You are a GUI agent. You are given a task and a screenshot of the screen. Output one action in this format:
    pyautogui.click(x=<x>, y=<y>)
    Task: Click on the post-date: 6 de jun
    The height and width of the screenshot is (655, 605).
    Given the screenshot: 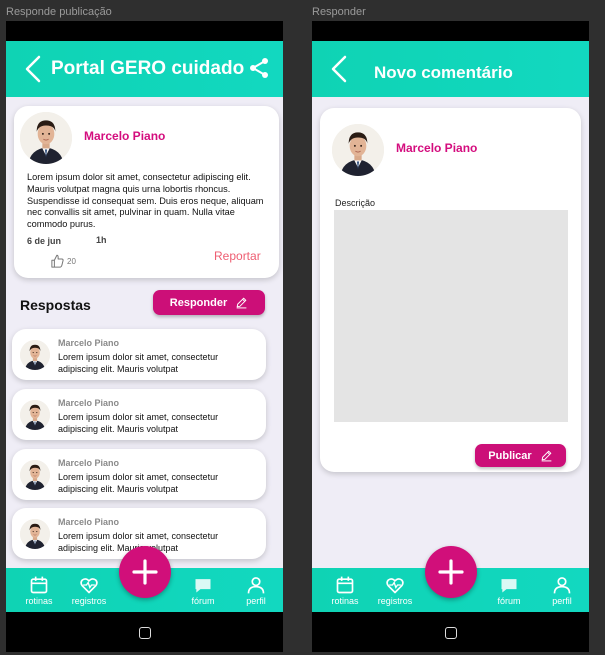 What is the action you would take?
    pyautogui.click(x=44, y=241)
    